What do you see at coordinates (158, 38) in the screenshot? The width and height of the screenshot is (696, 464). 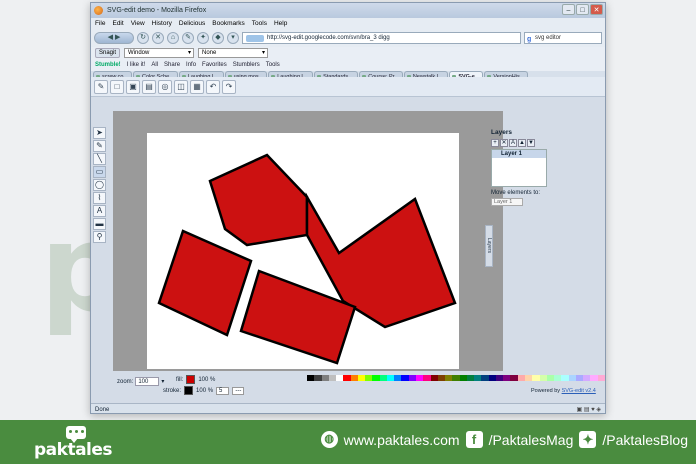 I see `stop-icon: ✕` at bounding box center [158, 38].